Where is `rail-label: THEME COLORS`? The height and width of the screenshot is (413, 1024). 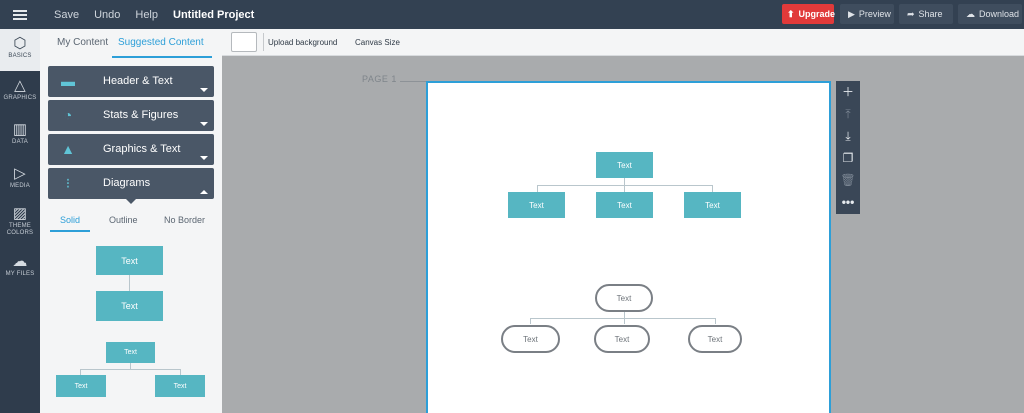
rail-label: THEME COLORS is located at coordinates (20, 229).